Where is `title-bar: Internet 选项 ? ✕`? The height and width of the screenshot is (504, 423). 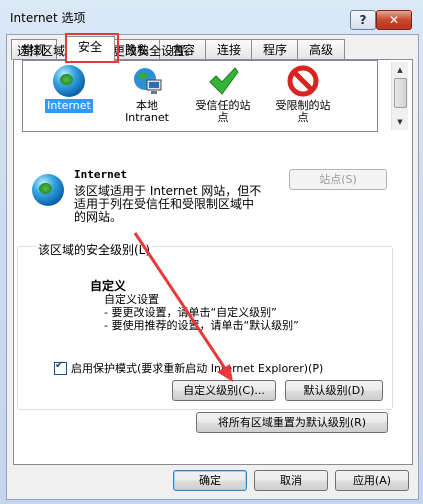
title-bar: Internet 选项 ? ✕ is located at coordinates (211, 17).